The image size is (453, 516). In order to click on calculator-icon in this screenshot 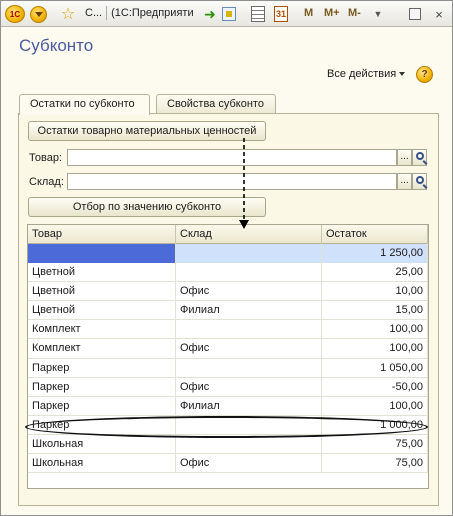, I will do `click(258, 14)`.